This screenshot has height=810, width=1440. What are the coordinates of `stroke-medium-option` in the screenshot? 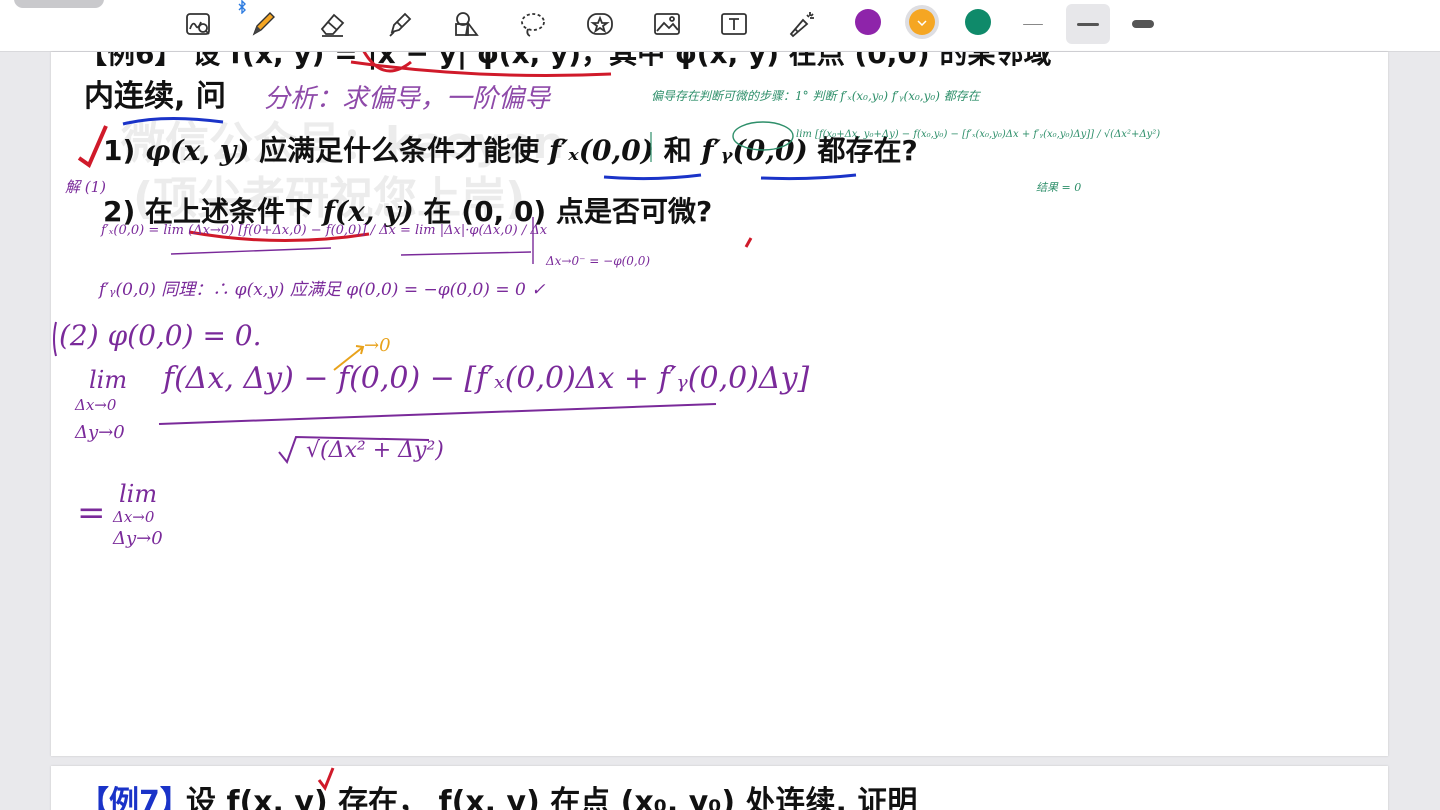 It's located at (1088, 24).